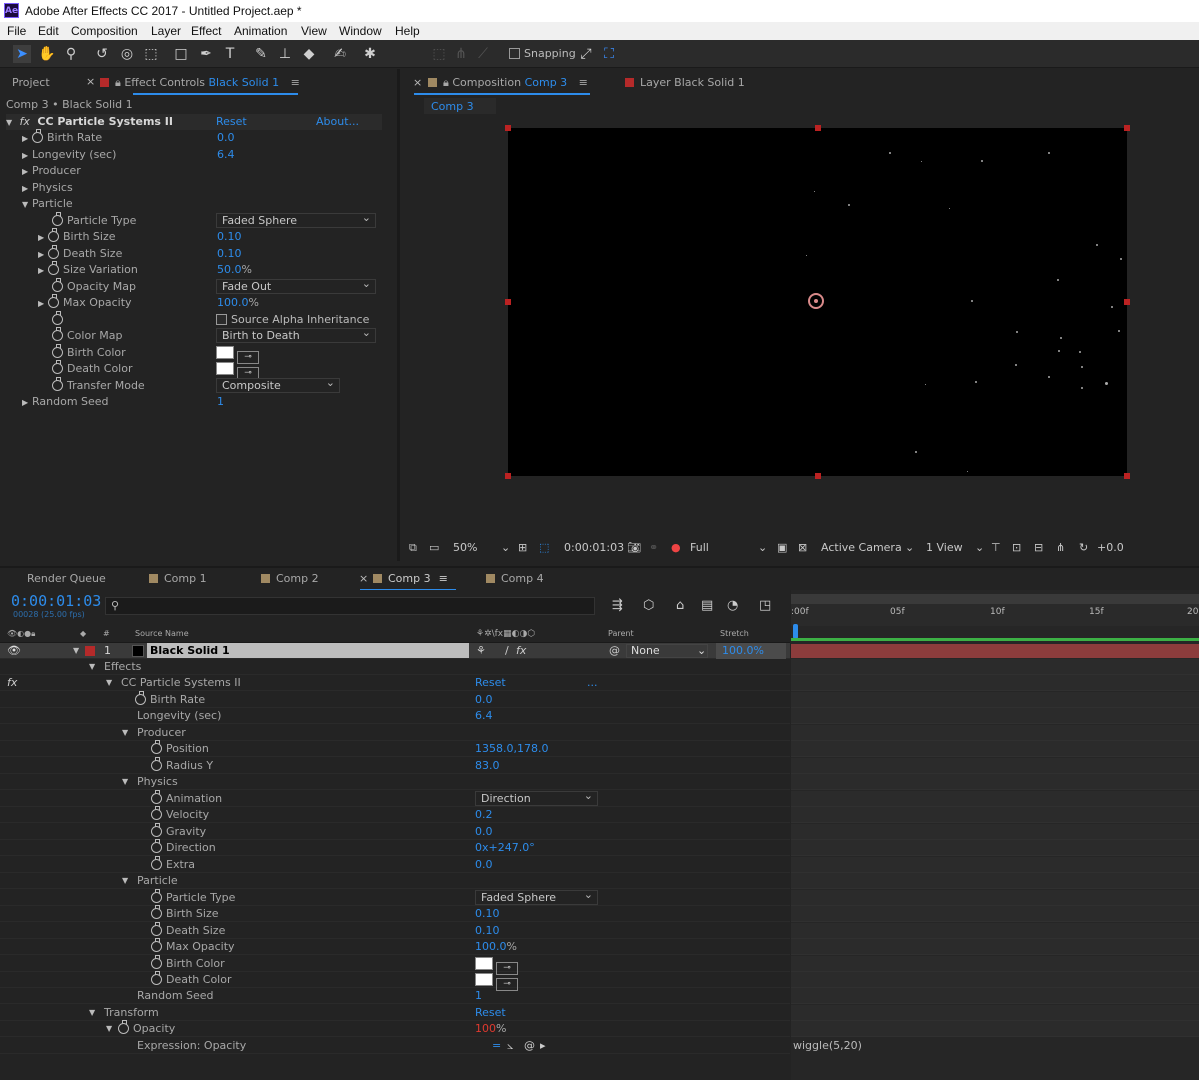 This screenshot has width=1199, height=1080. Describe the element at coordinates (996, 547) in the screenshot. I see `toggle-pixel-aspect-icon: ⊤` at that location.